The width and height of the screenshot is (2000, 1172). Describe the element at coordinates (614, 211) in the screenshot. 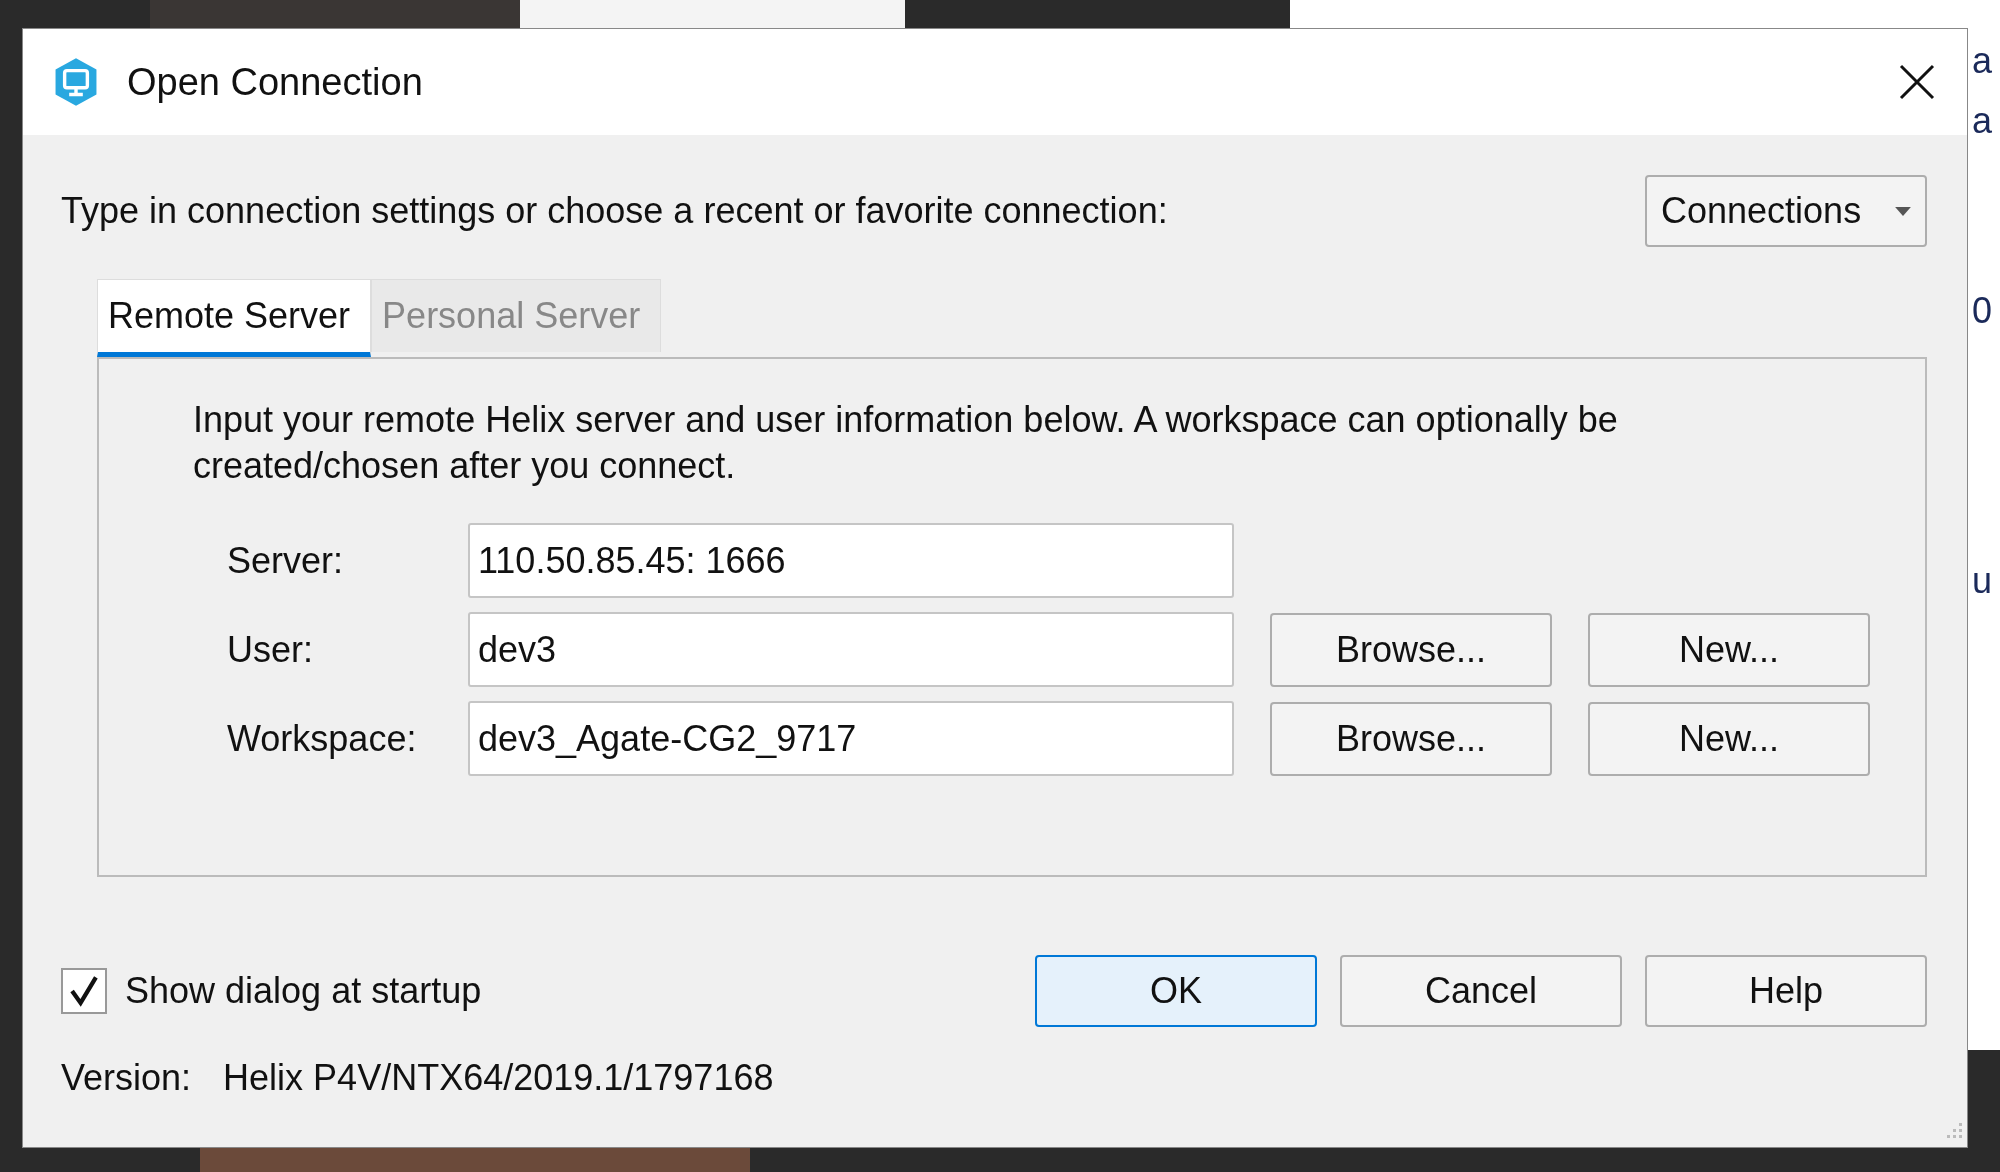

I see `instruction-text: Type in connection settings or choose a recent or favorite connection:` at that location.